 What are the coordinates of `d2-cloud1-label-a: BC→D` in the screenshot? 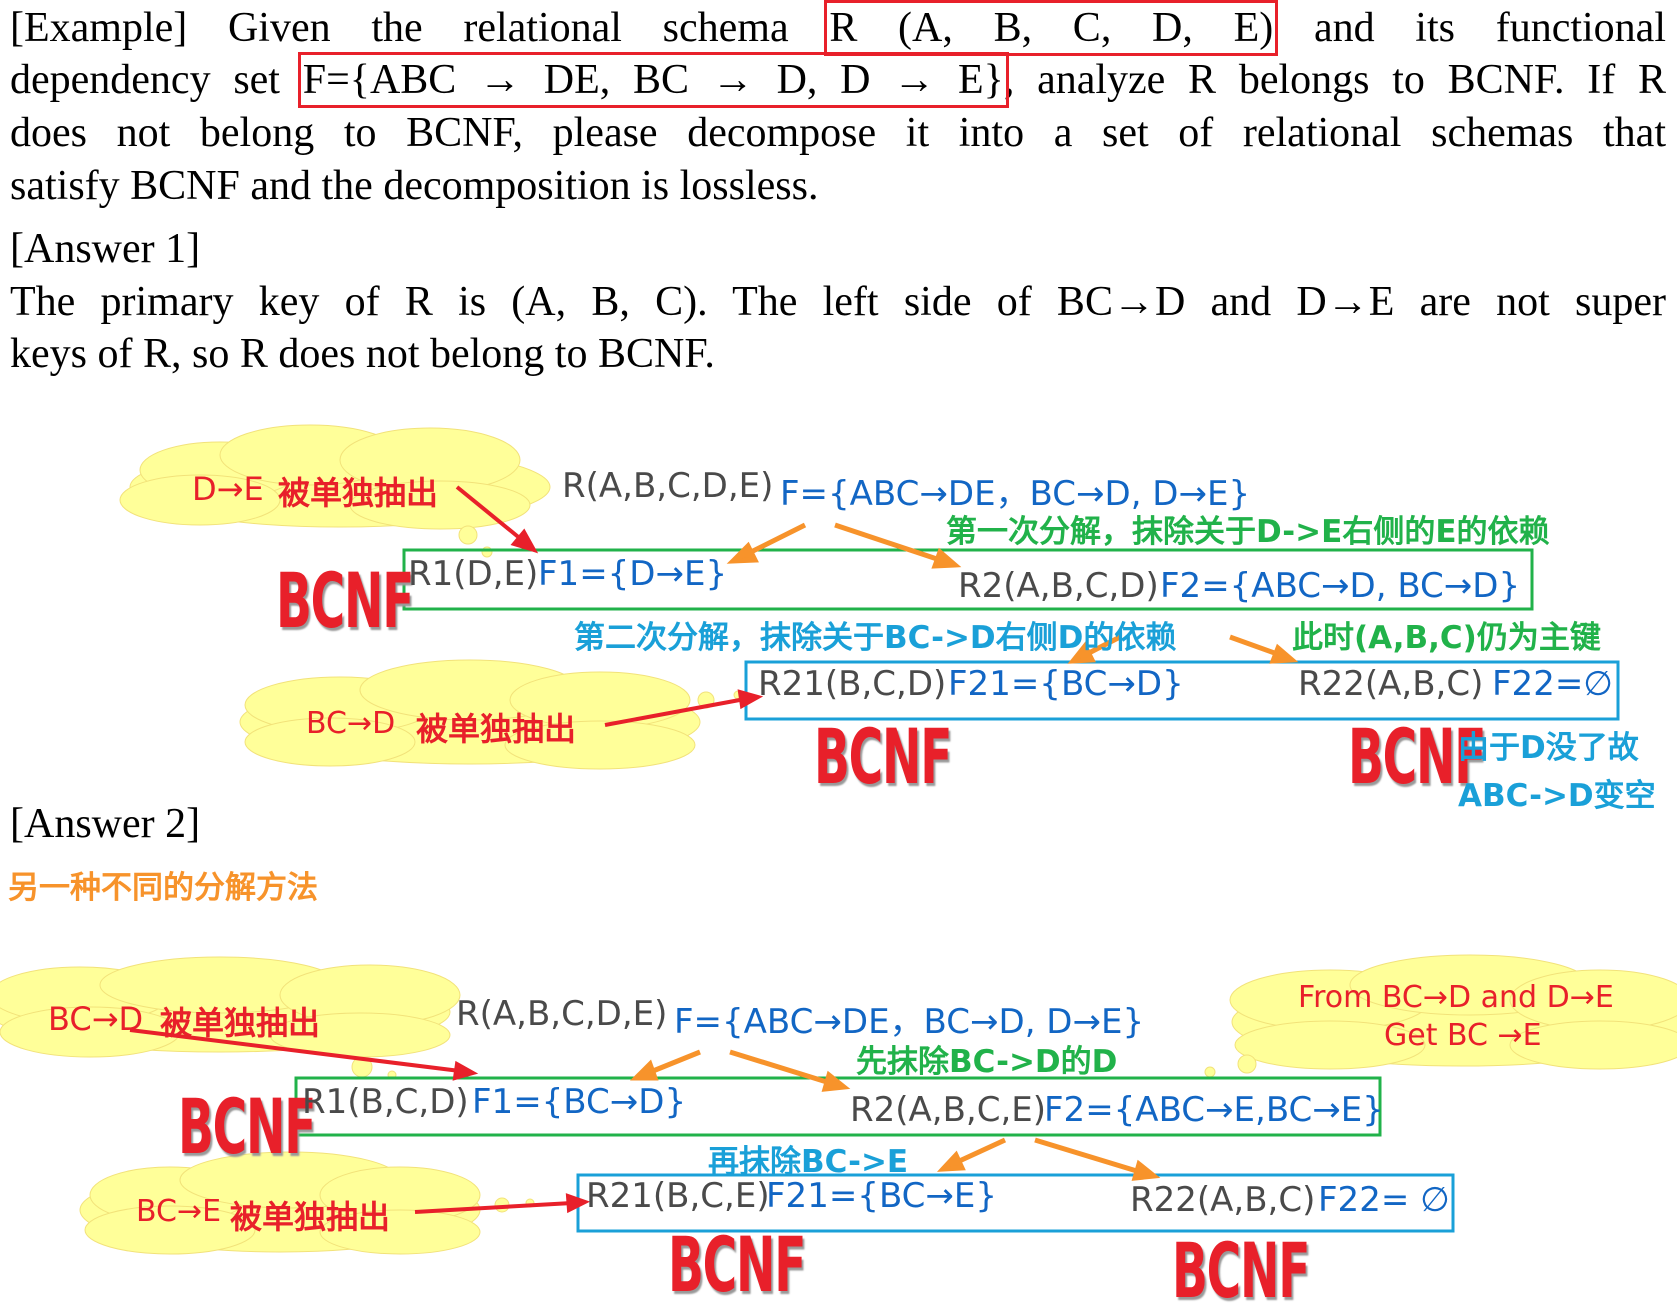 It's located at (96, 1019).